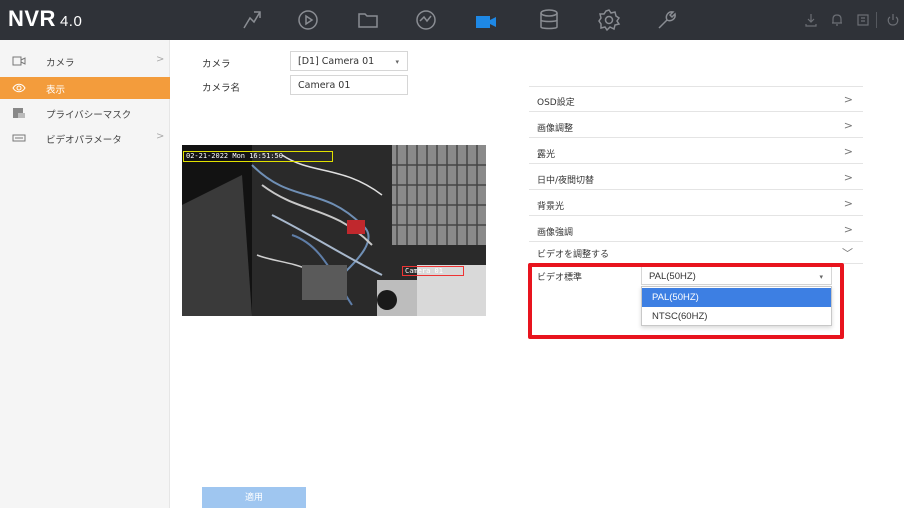  What do you see at coordinates (85, 88) in the screenshot?
I see `sidebar-item-display: 表示` at bounding box center [85, 88].